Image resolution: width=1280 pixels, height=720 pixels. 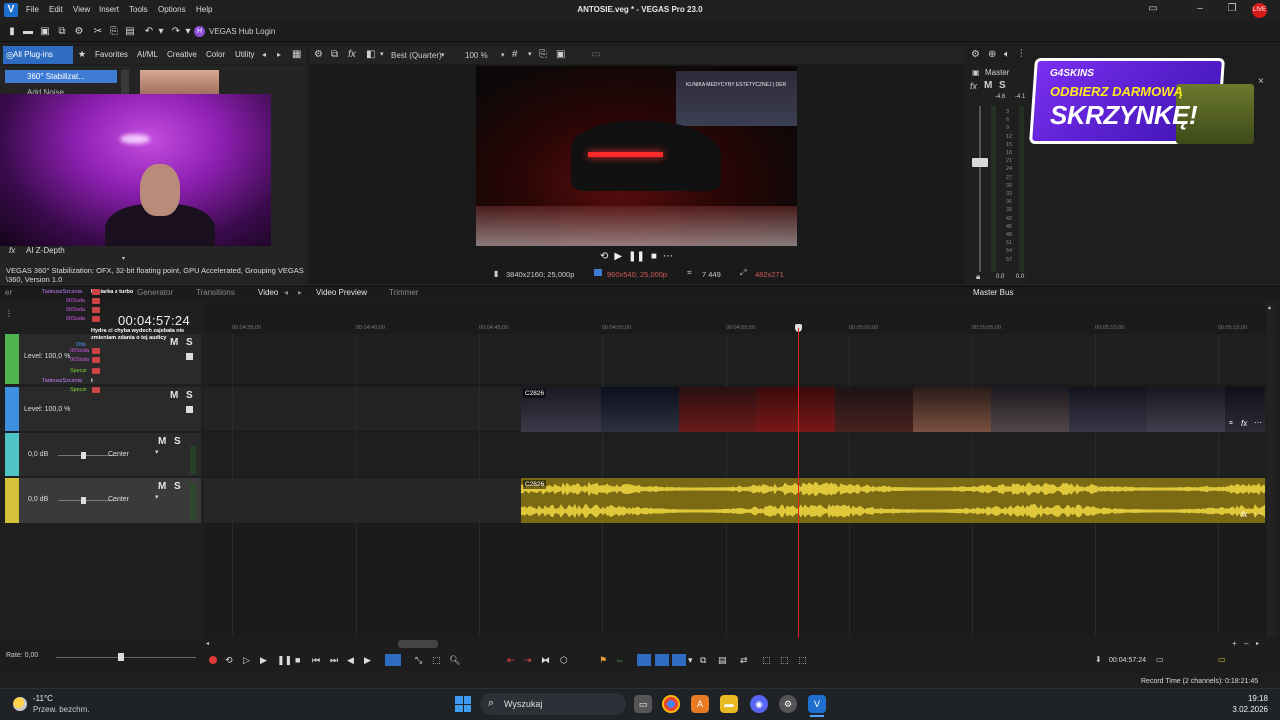 I want to click on track-2-level-knob, so click(x=189, y=409).